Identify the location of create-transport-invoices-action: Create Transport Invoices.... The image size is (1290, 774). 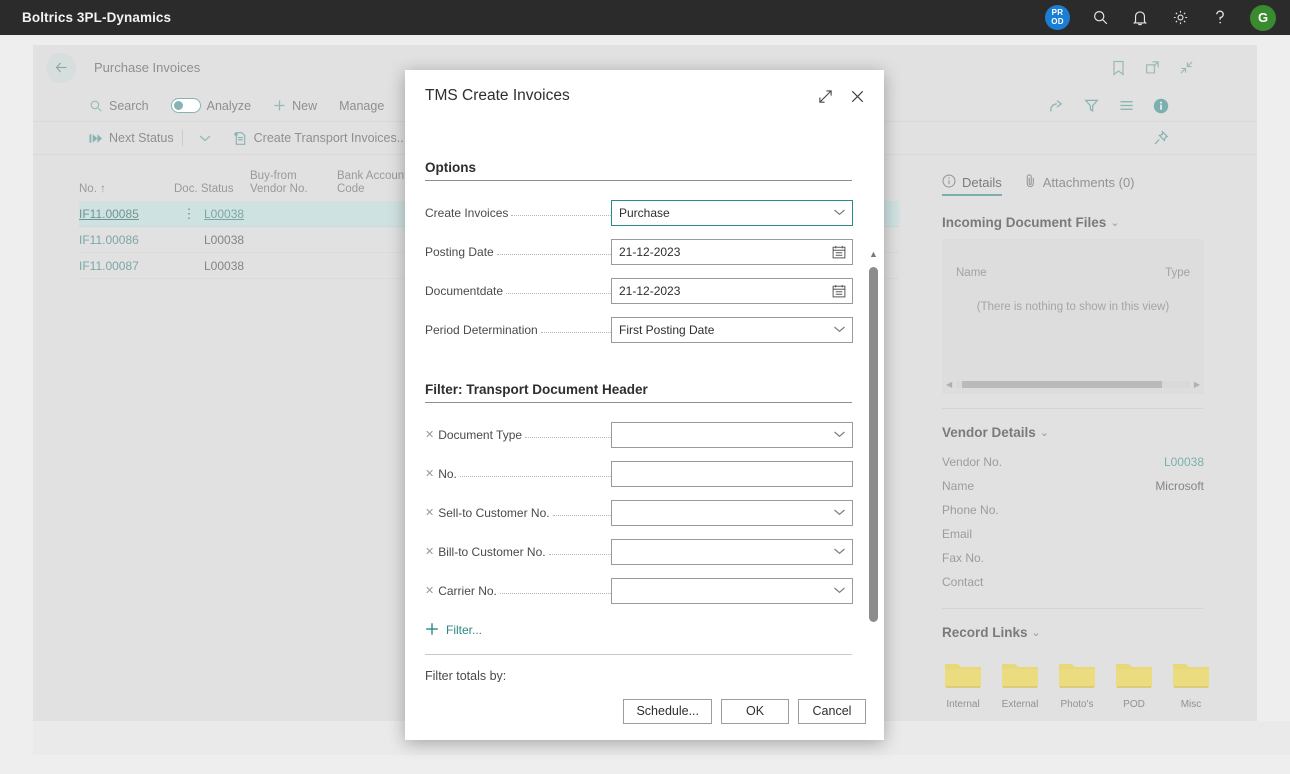
(320, 138).